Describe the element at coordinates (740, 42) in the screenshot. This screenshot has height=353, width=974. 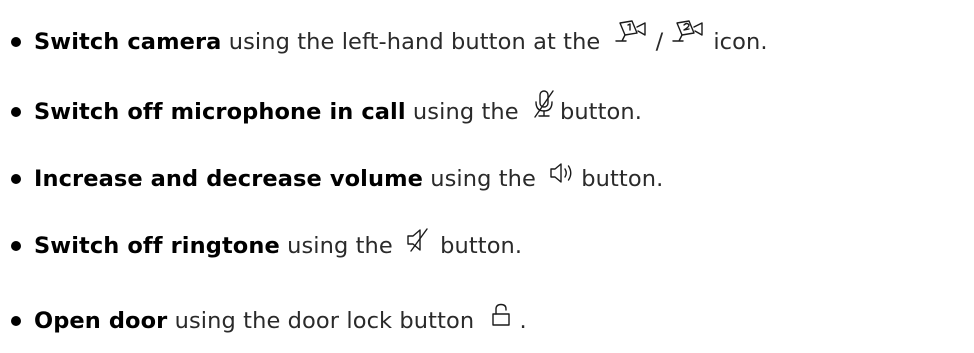
I see `item-text-end: icon.` at that location.